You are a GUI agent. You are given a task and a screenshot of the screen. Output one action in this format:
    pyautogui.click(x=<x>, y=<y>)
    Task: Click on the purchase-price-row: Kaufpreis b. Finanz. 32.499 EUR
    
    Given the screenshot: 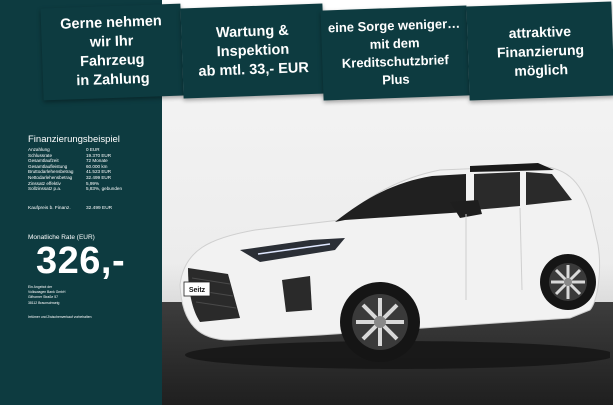 What is the action you would take?
    pyautogui.click(x=70, y=208)
    